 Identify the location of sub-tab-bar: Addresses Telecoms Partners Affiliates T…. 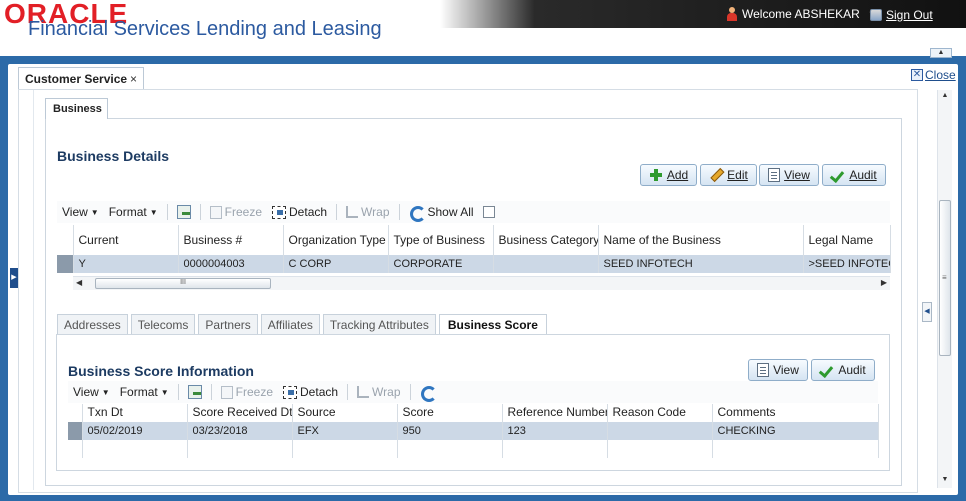
(302, 325).